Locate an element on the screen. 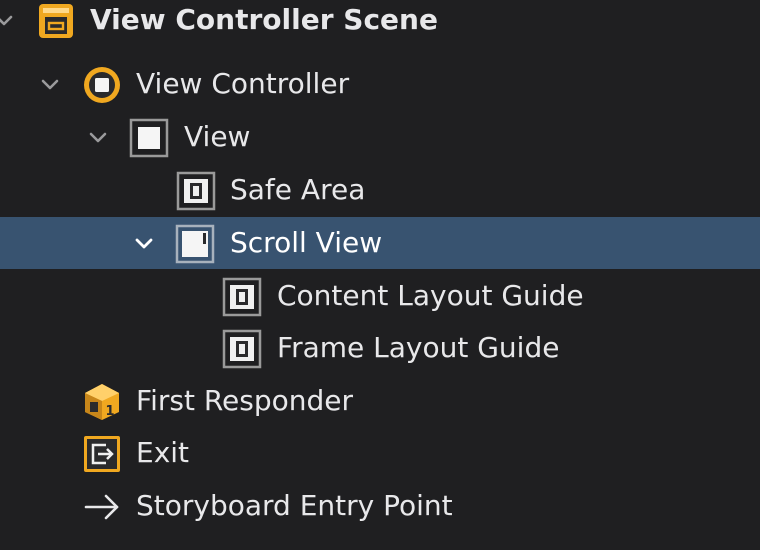  outline-row-frame-layout-guide: Frame Layout Guide is located at coordinates (380, 348).